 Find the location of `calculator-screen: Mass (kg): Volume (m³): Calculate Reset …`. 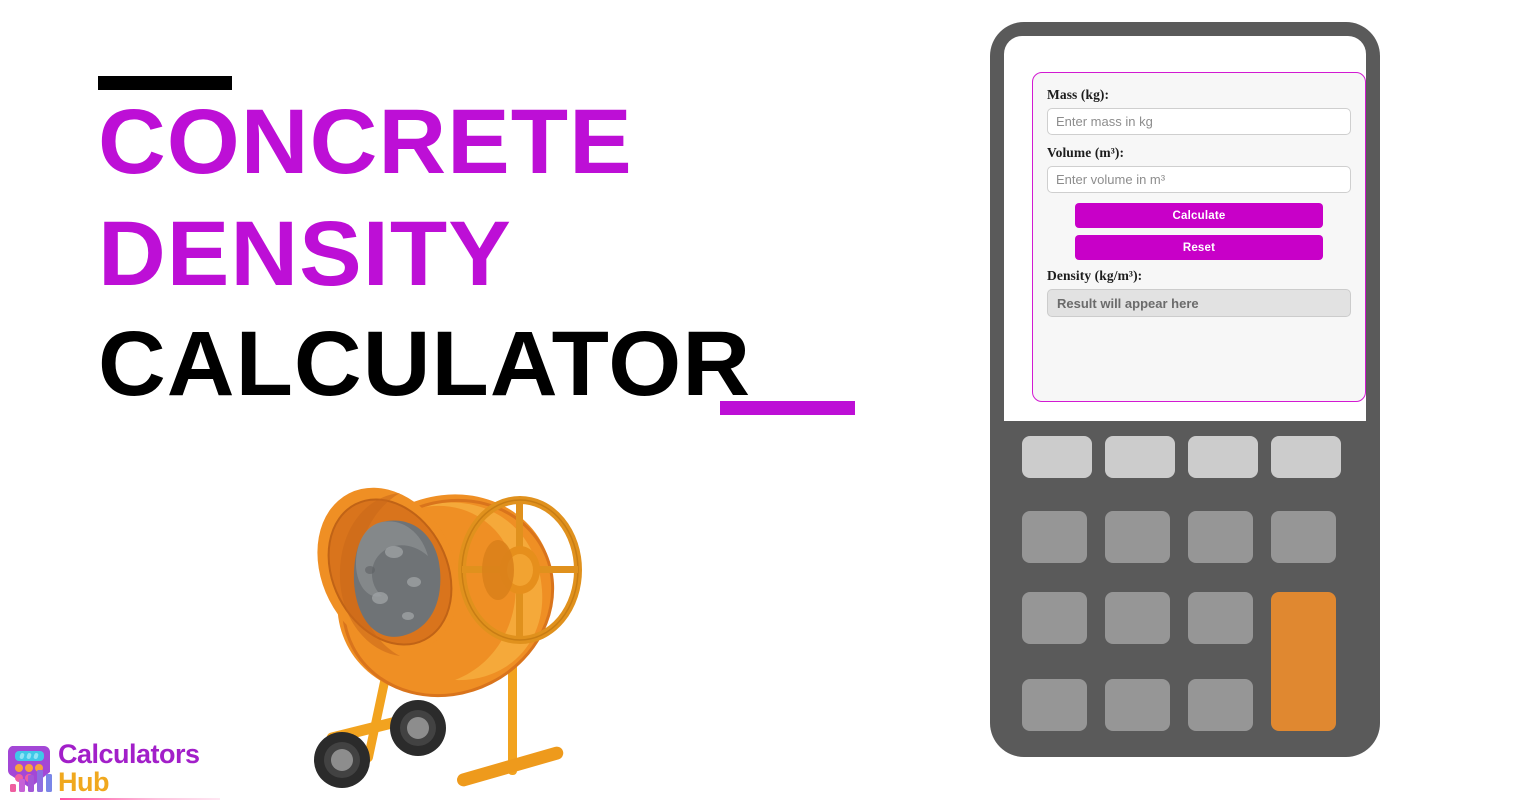

calculator-screen: Mass (kg): Volume (m³): Calculate Reset … is located at coordinates (1185, 228).